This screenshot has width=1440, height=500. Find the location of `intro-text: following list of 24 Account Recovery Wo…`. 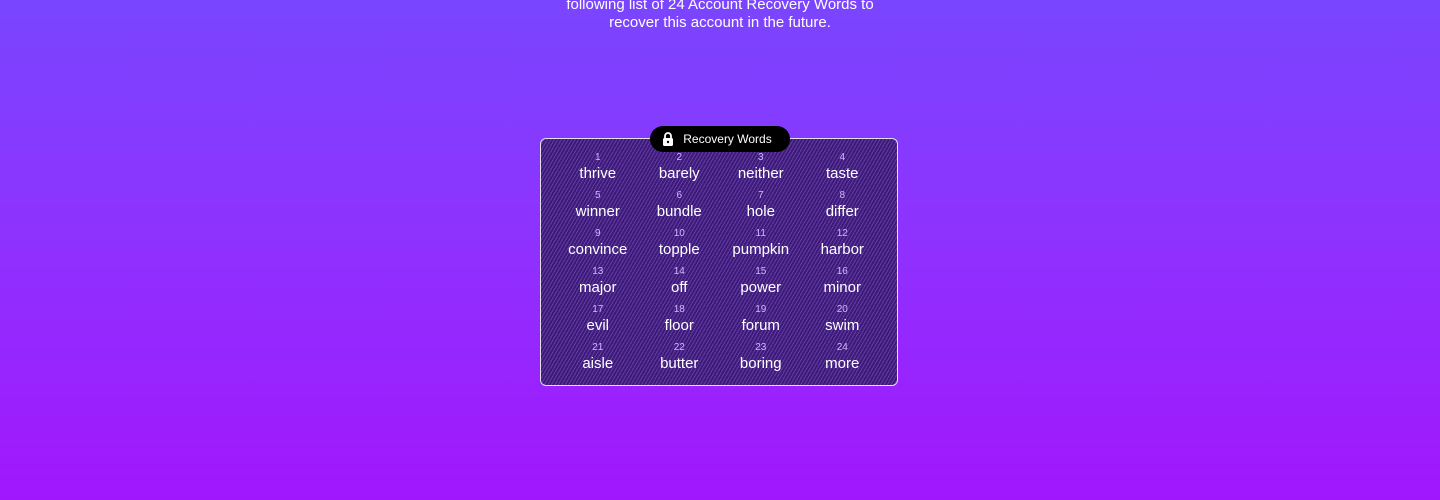

intro-text: following list of 24 Account Recovery Wo… is located at coordinates (720, 16).